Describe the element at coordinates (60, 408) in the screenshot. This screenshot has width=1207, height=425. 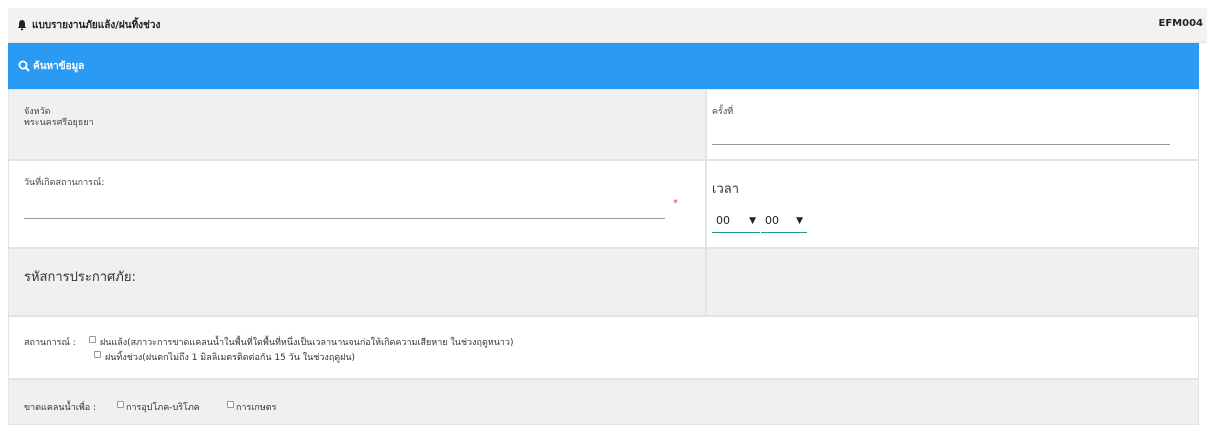
I see `shortage-label: ขาดแคลนน้ำเพื่อ :` at that location.